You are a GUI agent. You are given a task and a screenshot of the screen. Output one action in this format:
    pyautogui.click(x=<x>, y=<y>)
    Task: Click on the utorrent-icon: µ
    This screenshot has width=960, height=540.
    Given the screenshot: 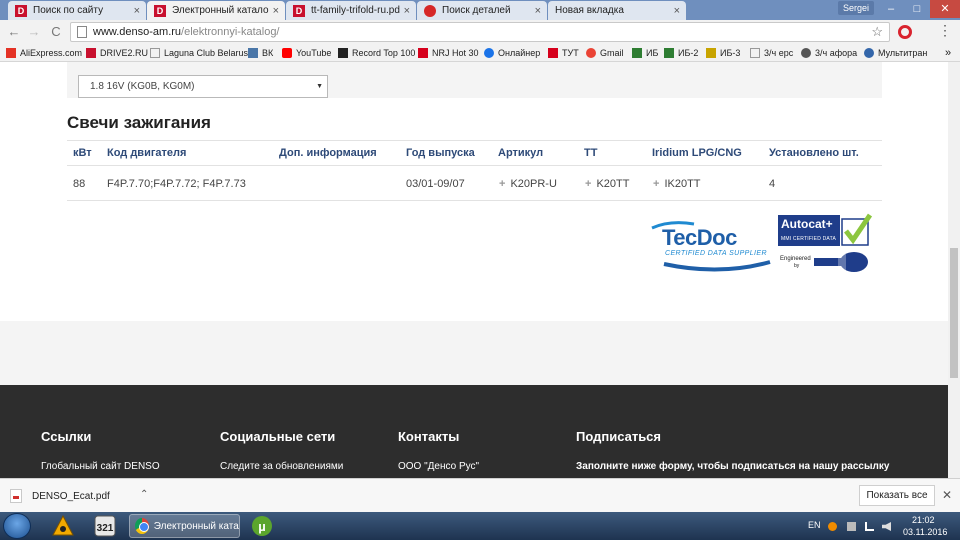 What is the action you would take?
    pyautogui.click(x=262, y=526)
    